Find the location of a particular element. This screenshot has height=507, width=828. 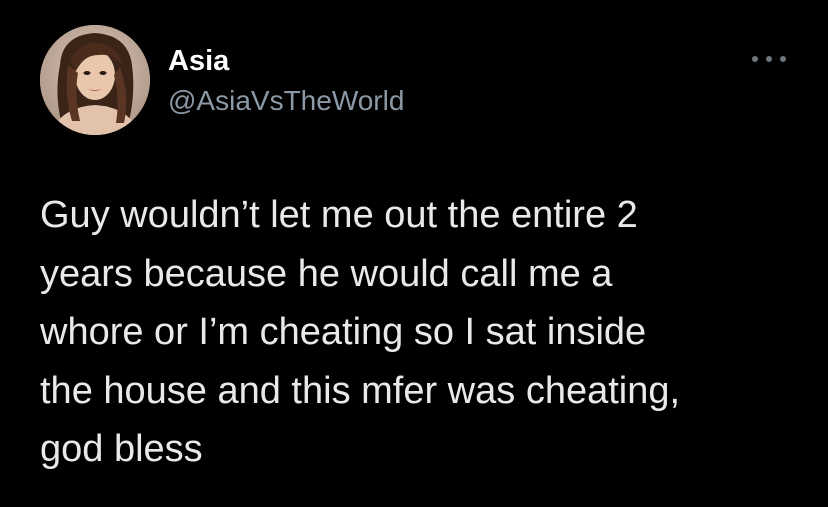

more-options-icon is located at coordinates (769, 59).